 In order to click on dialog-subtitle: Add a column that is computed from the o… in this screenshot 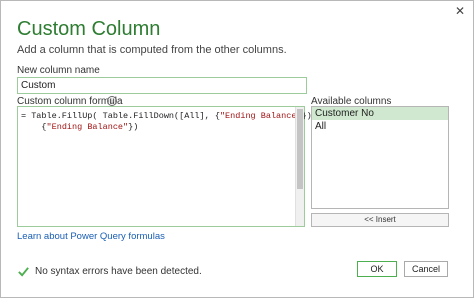, I will do `click(152, 50)`.